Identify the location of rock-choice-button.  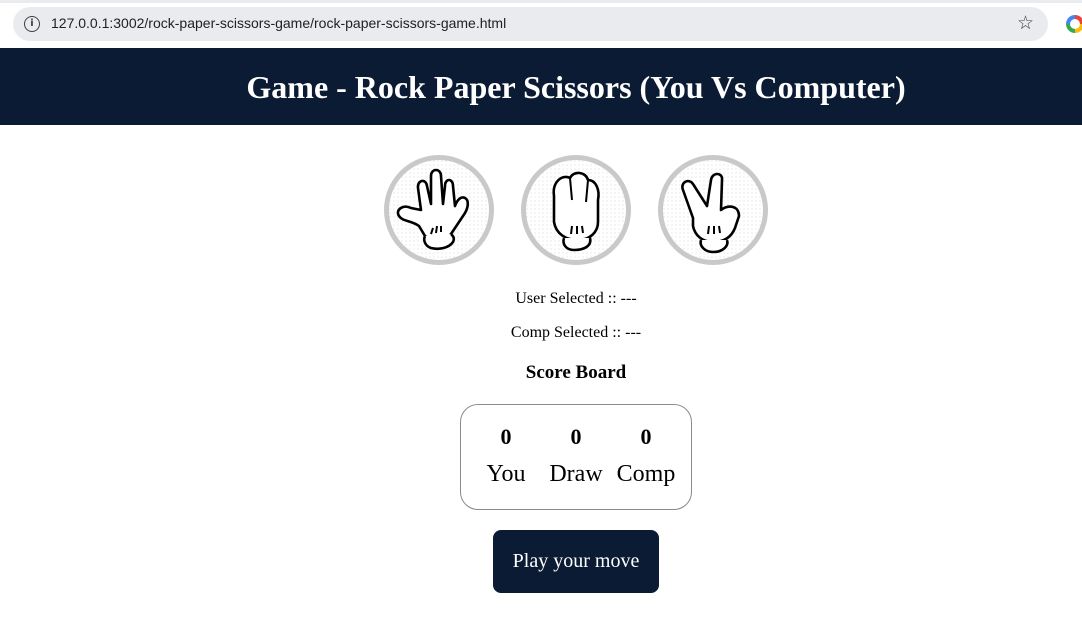
(439, 210).